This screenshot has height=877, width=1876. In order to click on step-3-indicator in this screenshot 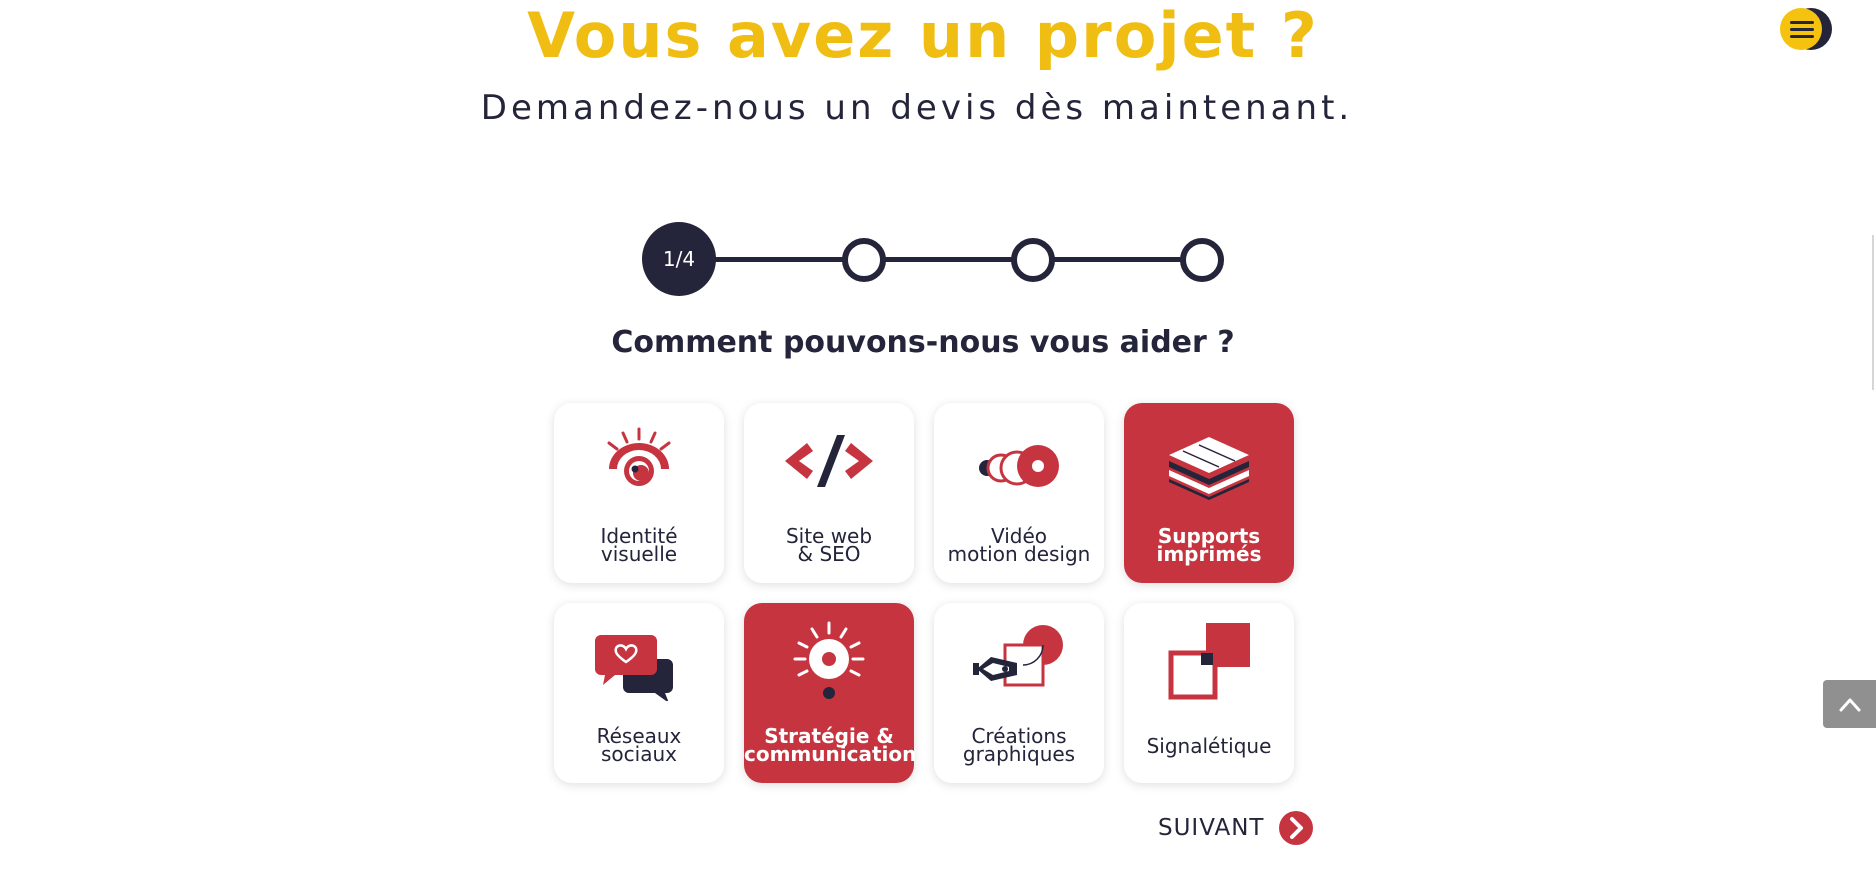, I will do `click(1033, 260)`.